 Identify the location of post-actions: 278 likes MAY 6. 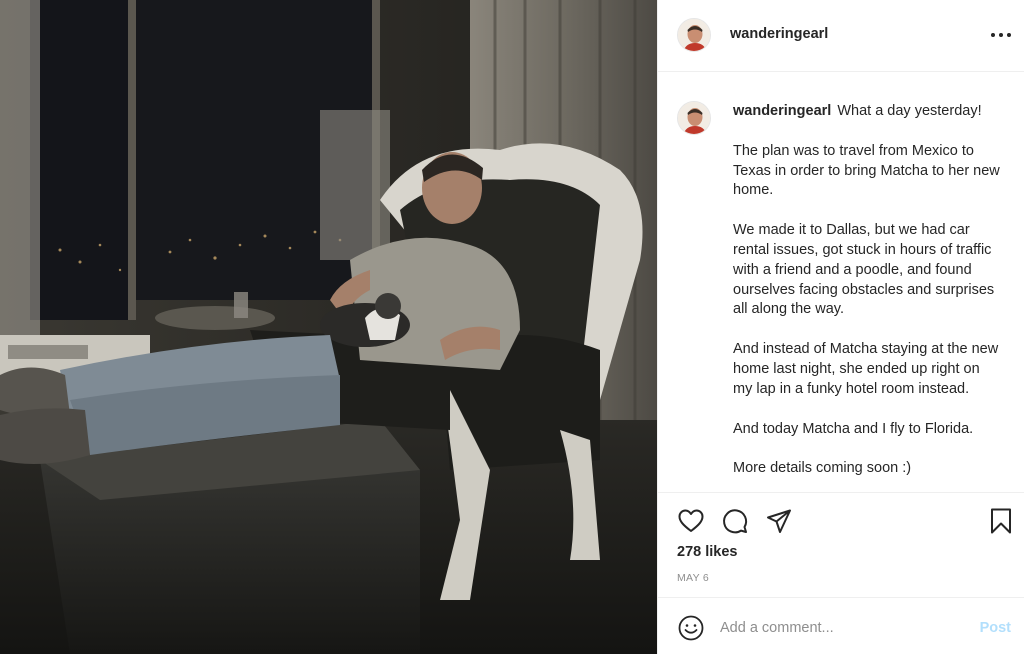
(841, 544).